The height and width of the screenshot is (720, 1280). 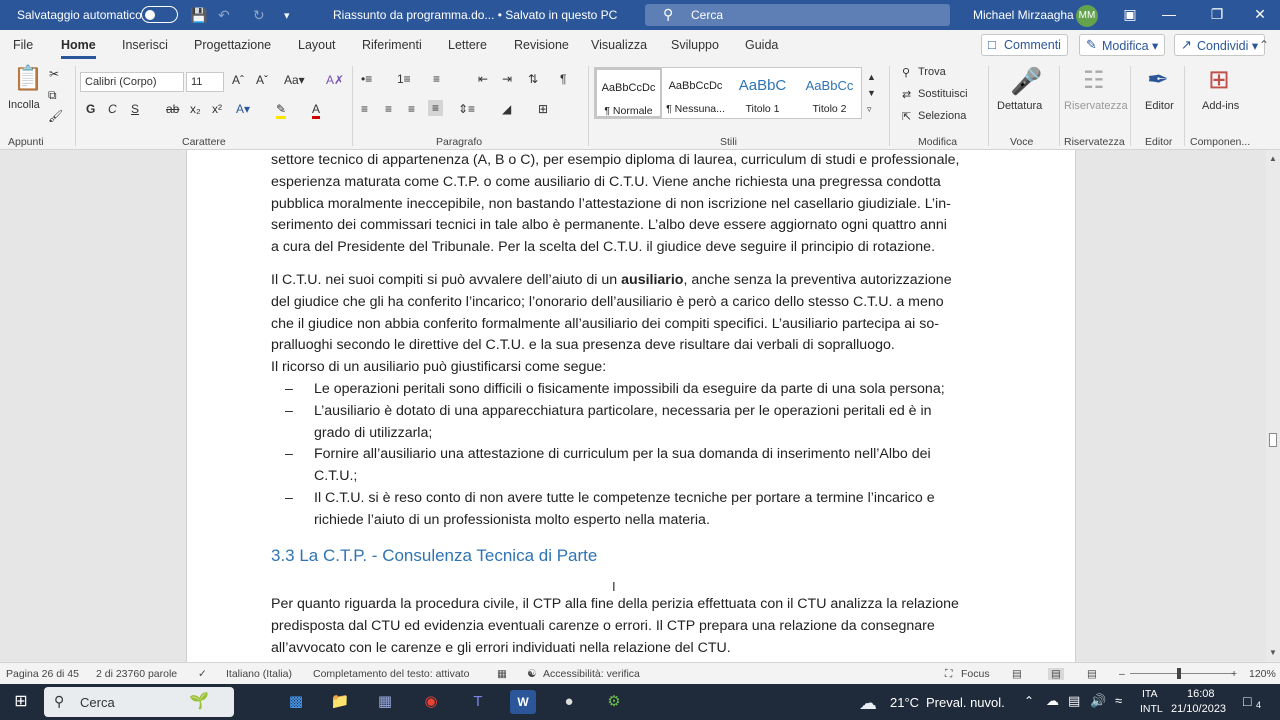 I want to click on style-heading-1: AaBbC Titolo 1, so click(x=762, y=93).